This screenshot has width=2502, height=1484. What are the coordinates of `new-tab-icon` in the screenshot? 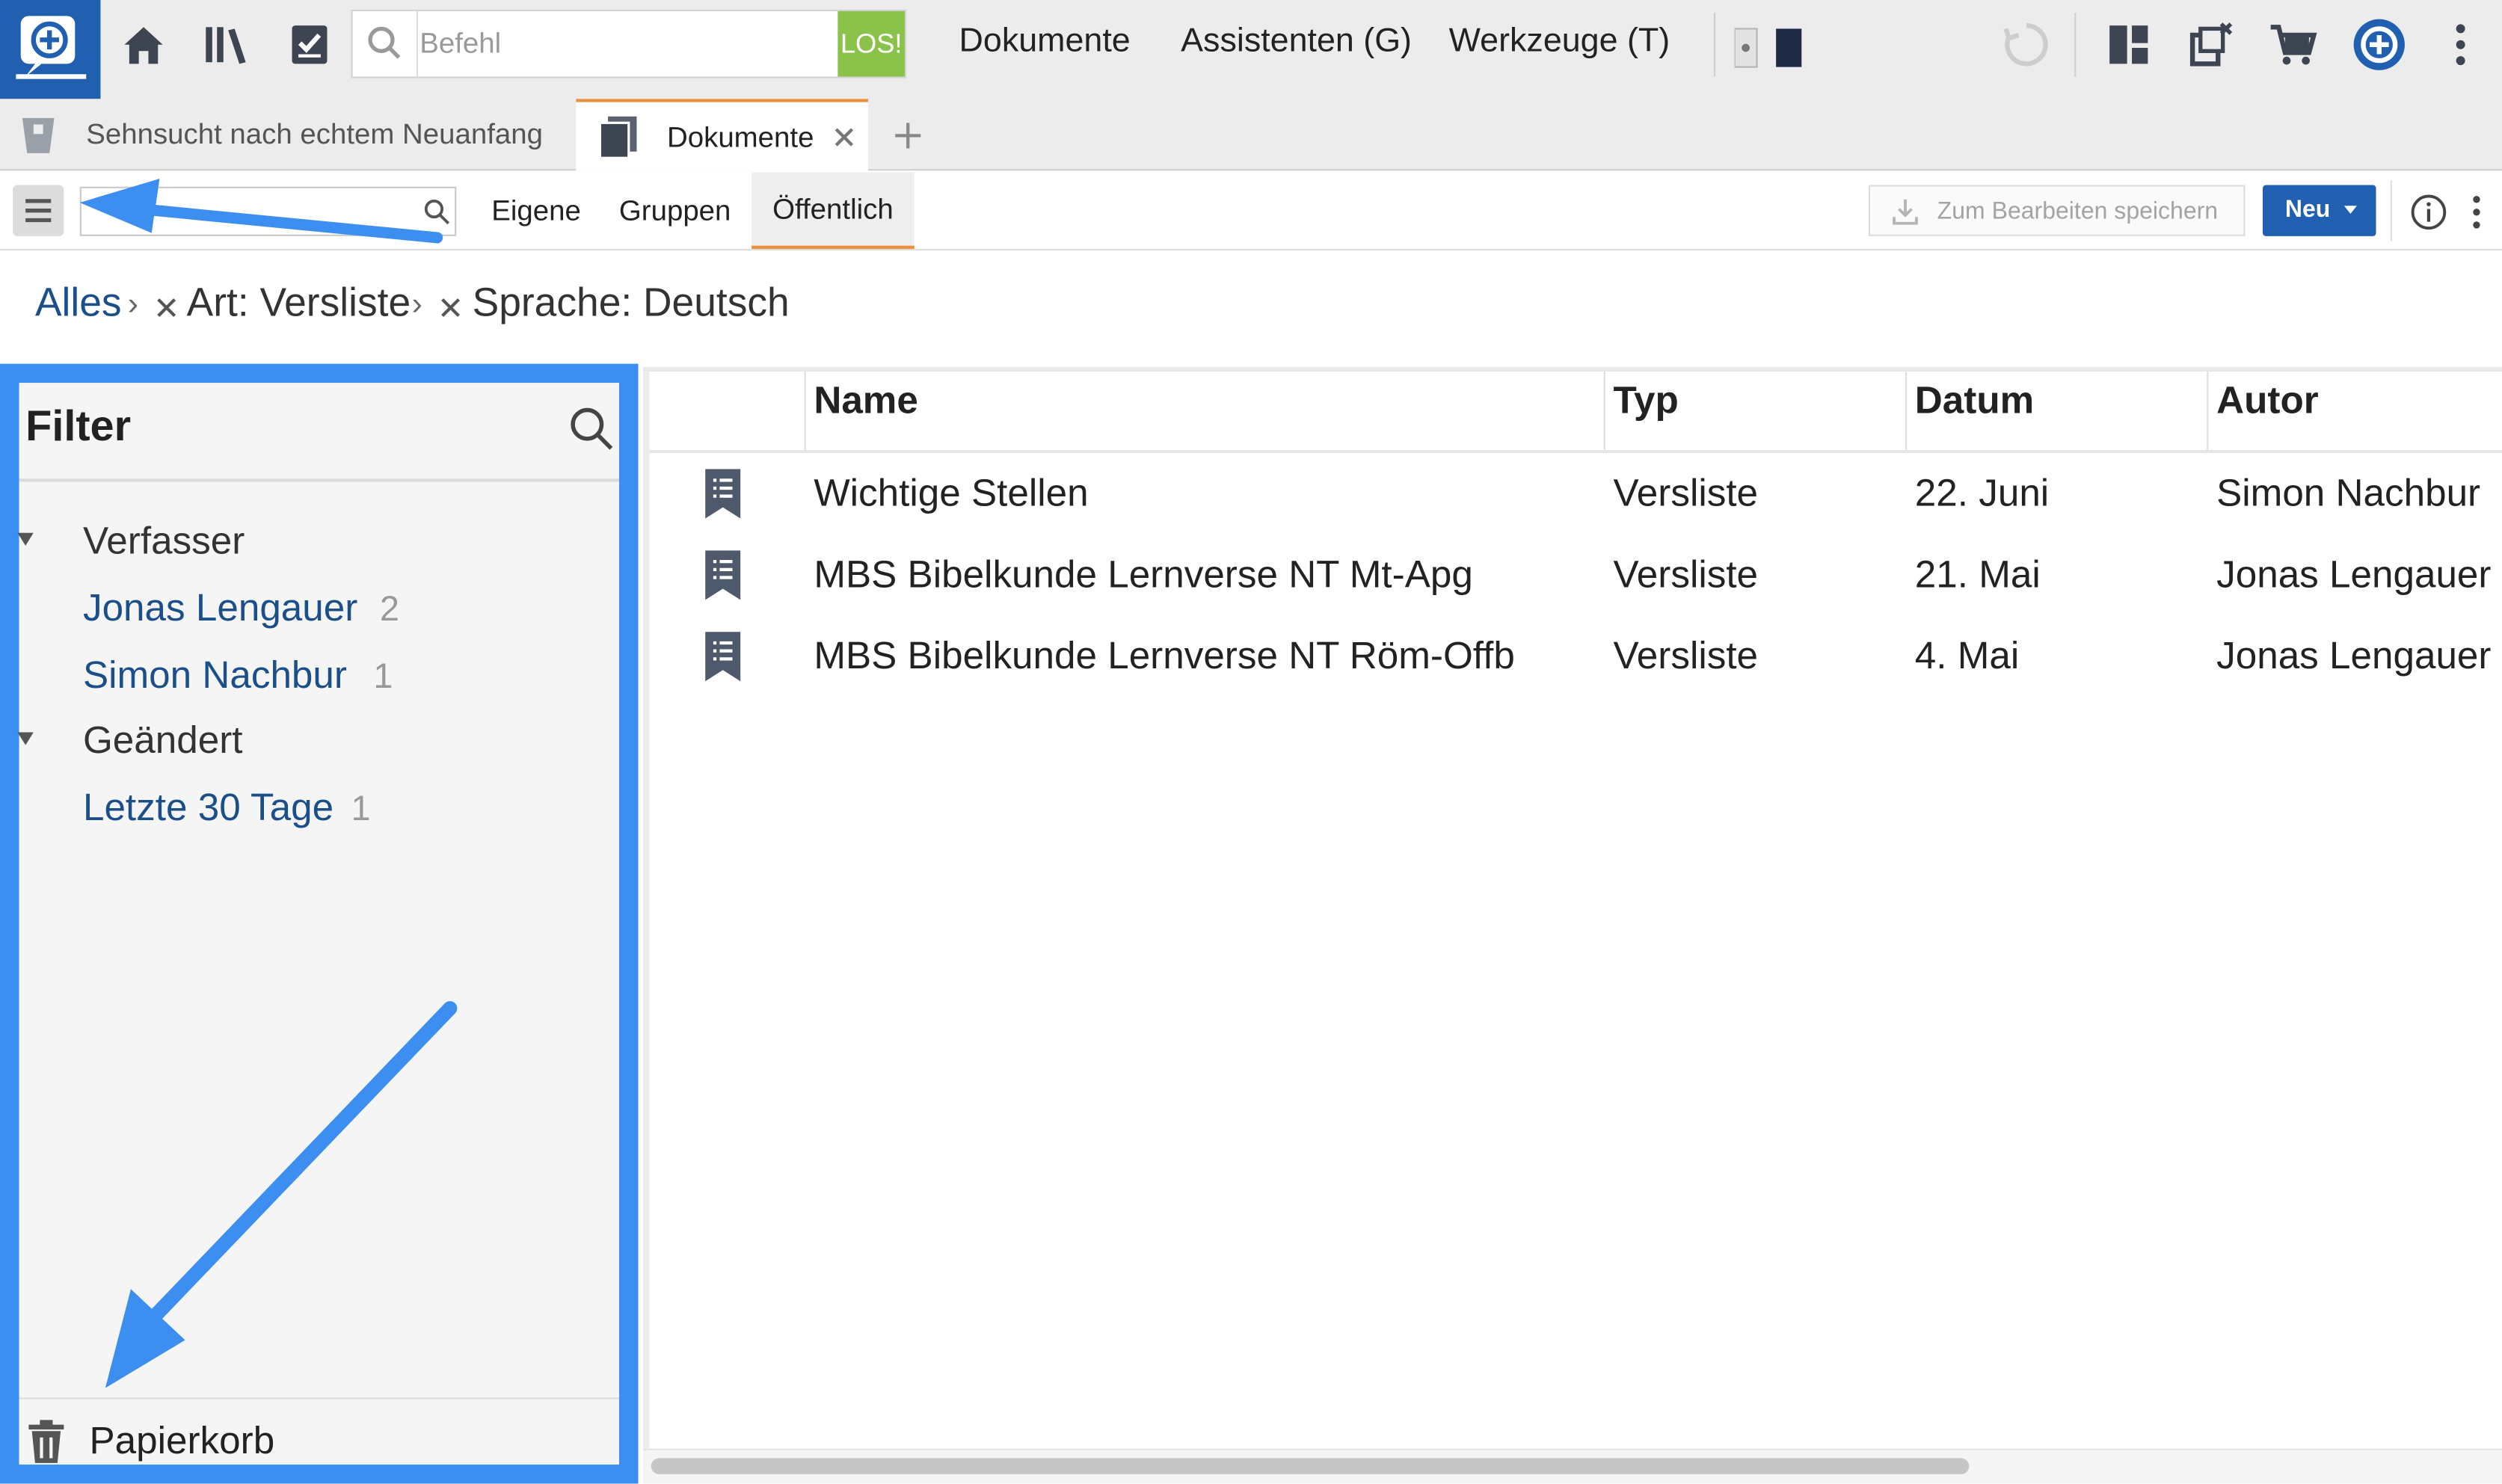 It's located at (908, 136).